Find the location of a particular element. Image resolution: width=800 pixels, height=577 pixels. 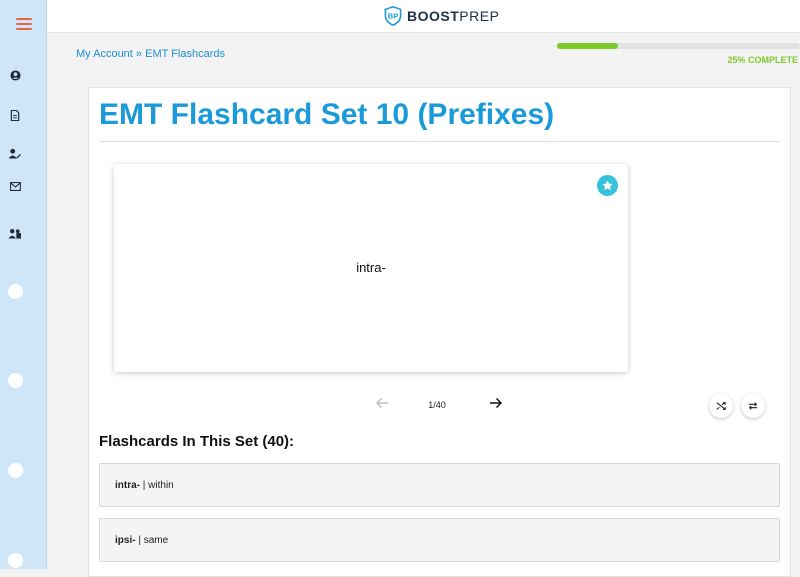

previous-card-button is located at coordinates (382, 405).